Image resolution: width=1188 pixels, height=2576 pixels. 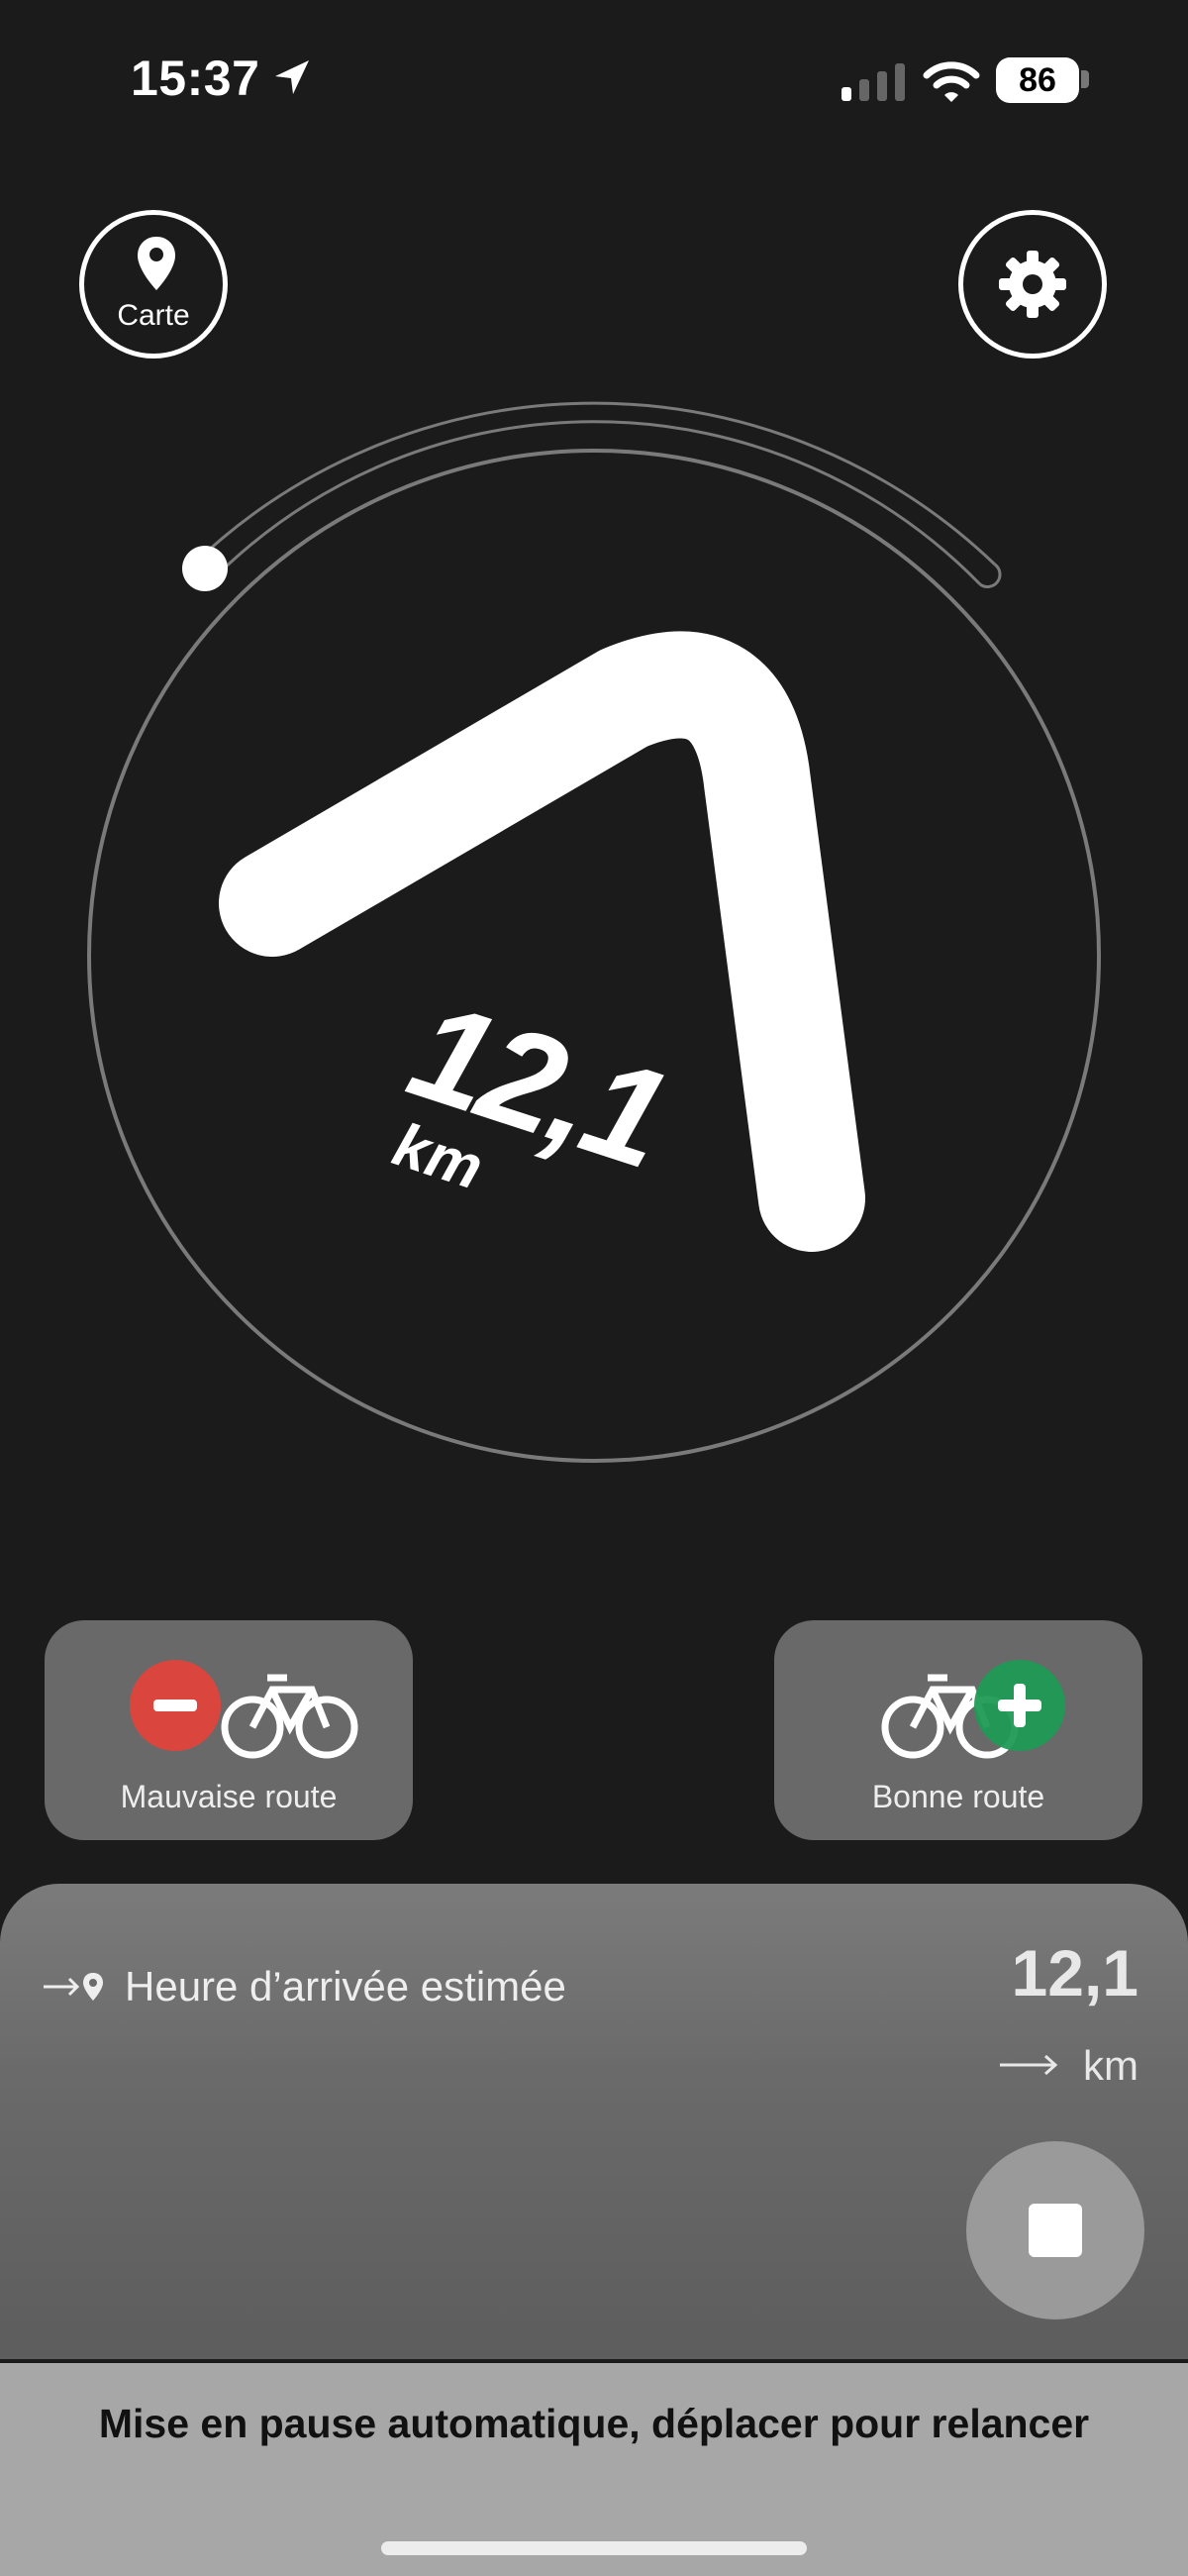 What do you see at coordinates (594, 503) in the screenshot?
I see `heading-arc-inner` at bounding box center [594, 503].